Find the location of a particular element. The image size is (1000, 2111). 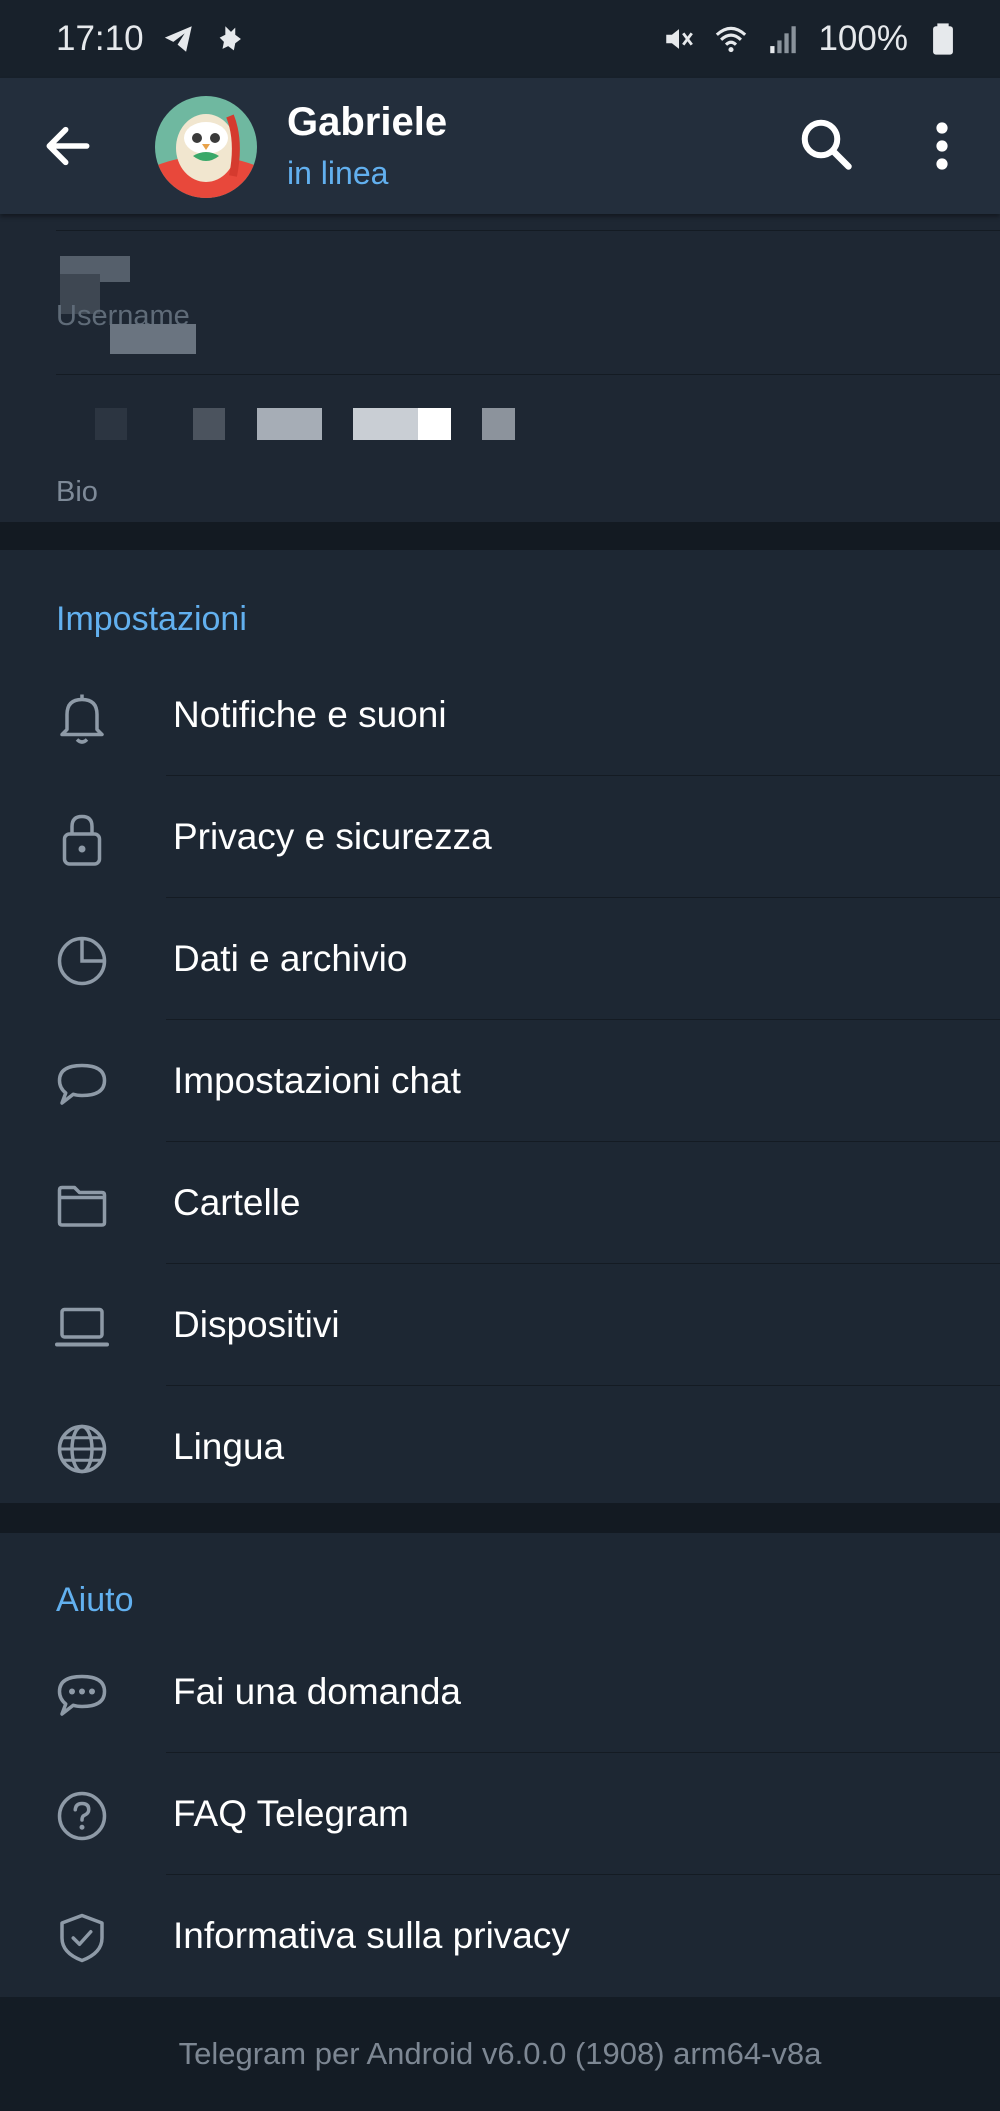

notifications-label: Notifiche e suoni is located at coordinates (310, 714).